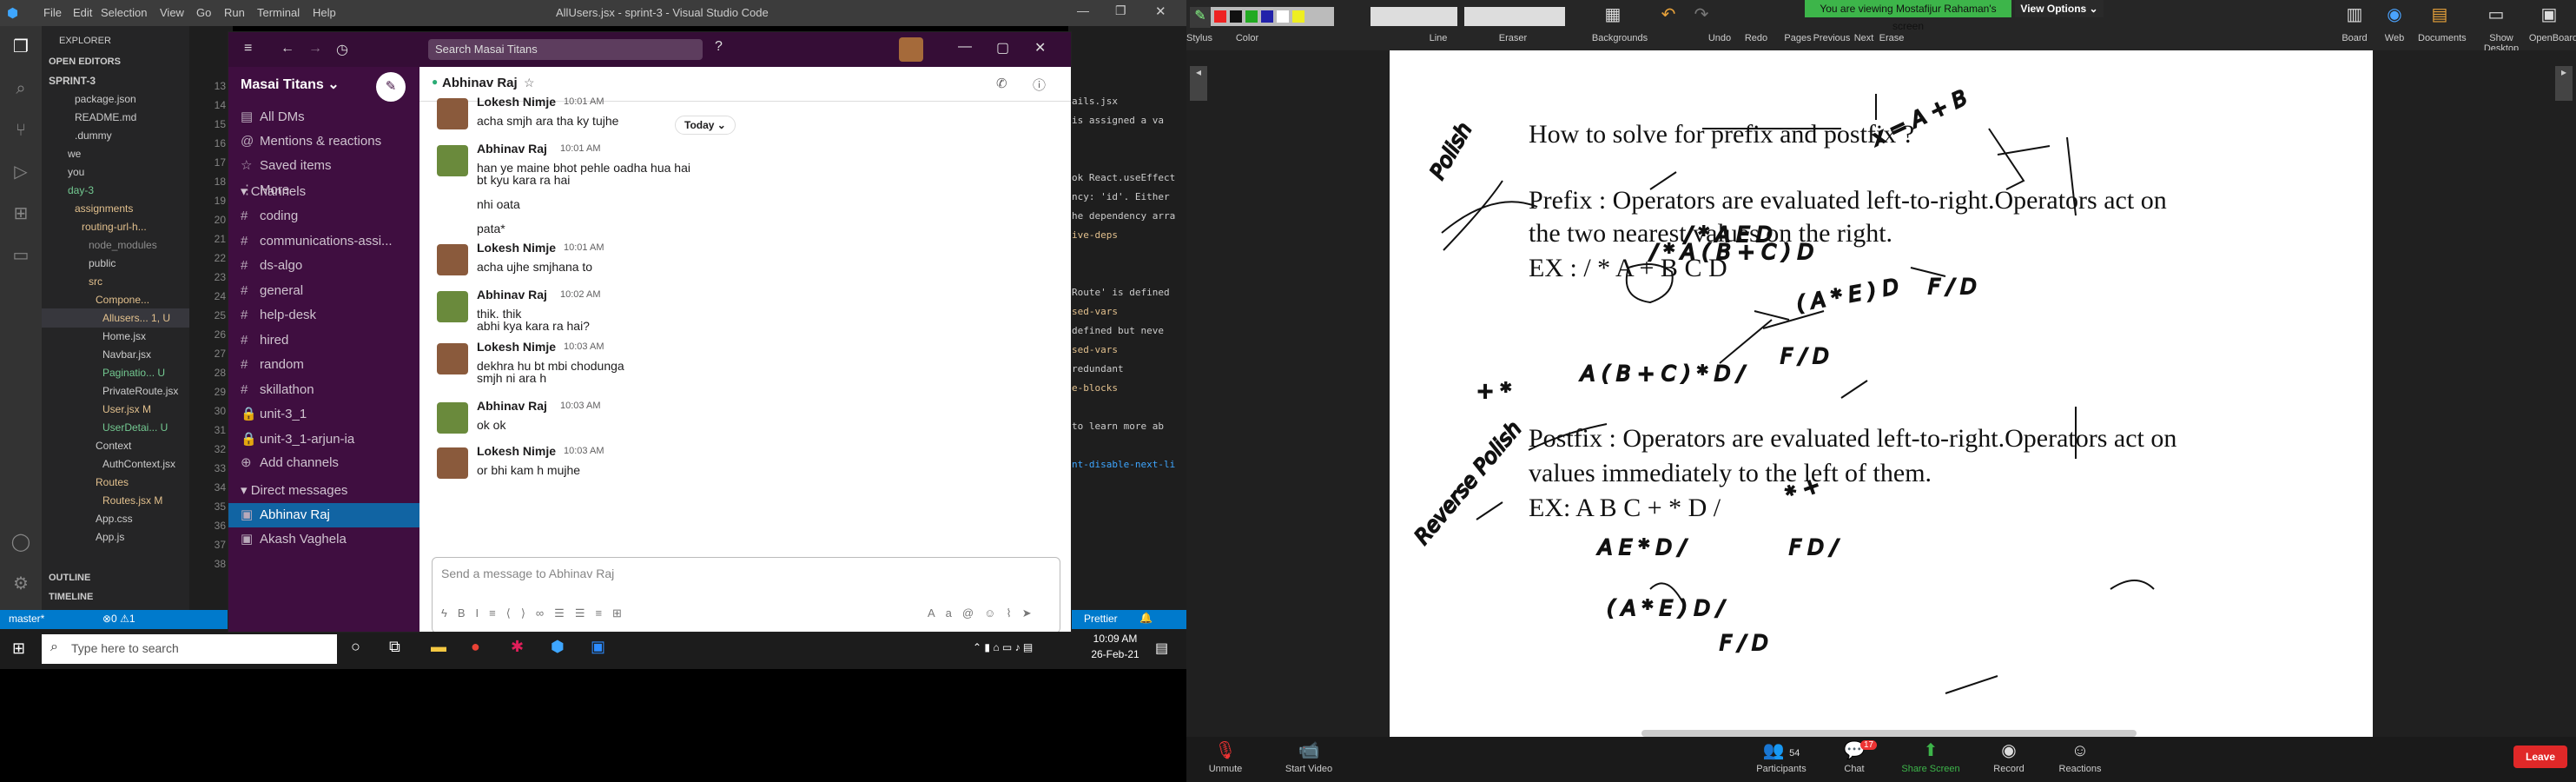 Image resolution: width=2576 pixels, height=782 pixels. Describe the element at coordinates (1702, 14) in the screenshot. I see `redo-icon: ↷` at that location.